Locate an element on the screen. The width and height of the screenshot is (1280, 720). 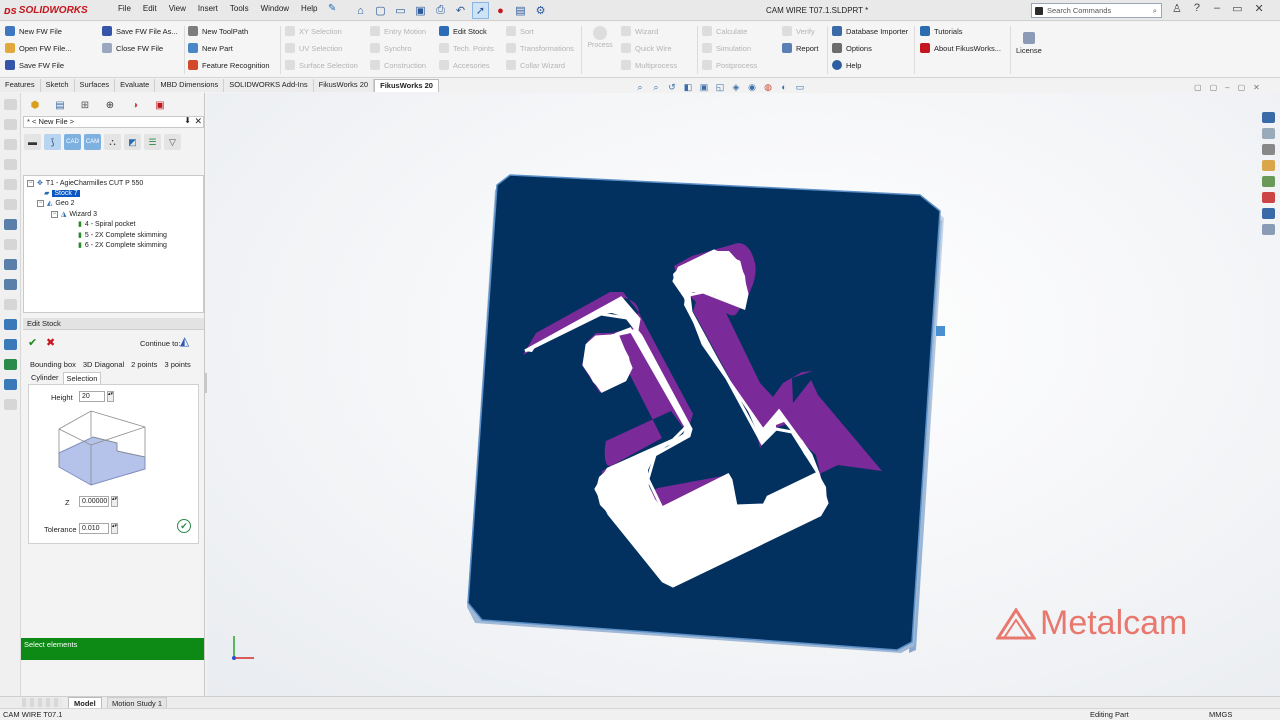
tab-2-points: 2 points is located at coordinates (144, 364).